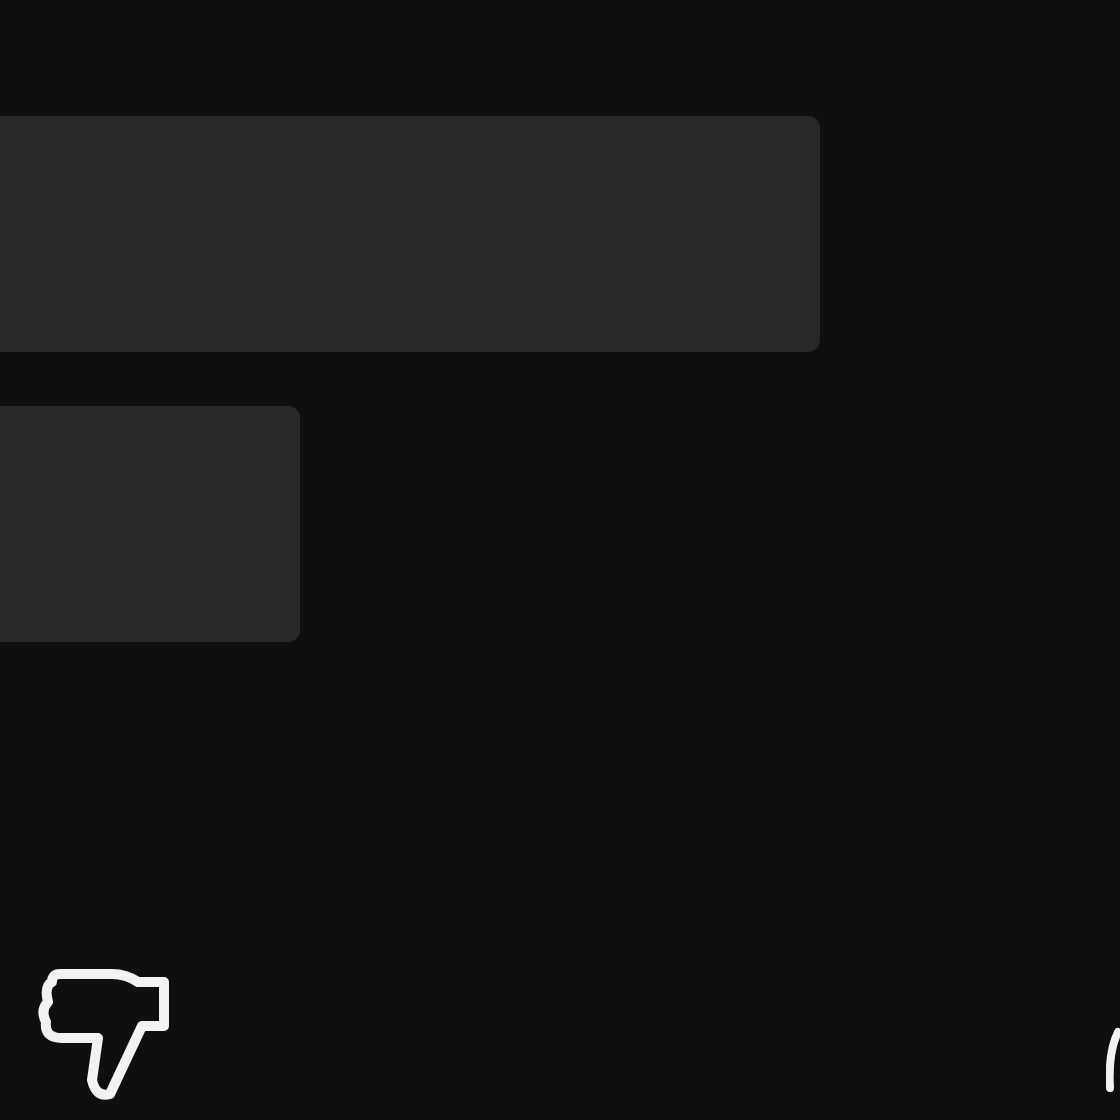  What do you see at coordinates (1113, 1060) in the screenshot?
I see `curve-icon` at bounding box center [1113, 1060].